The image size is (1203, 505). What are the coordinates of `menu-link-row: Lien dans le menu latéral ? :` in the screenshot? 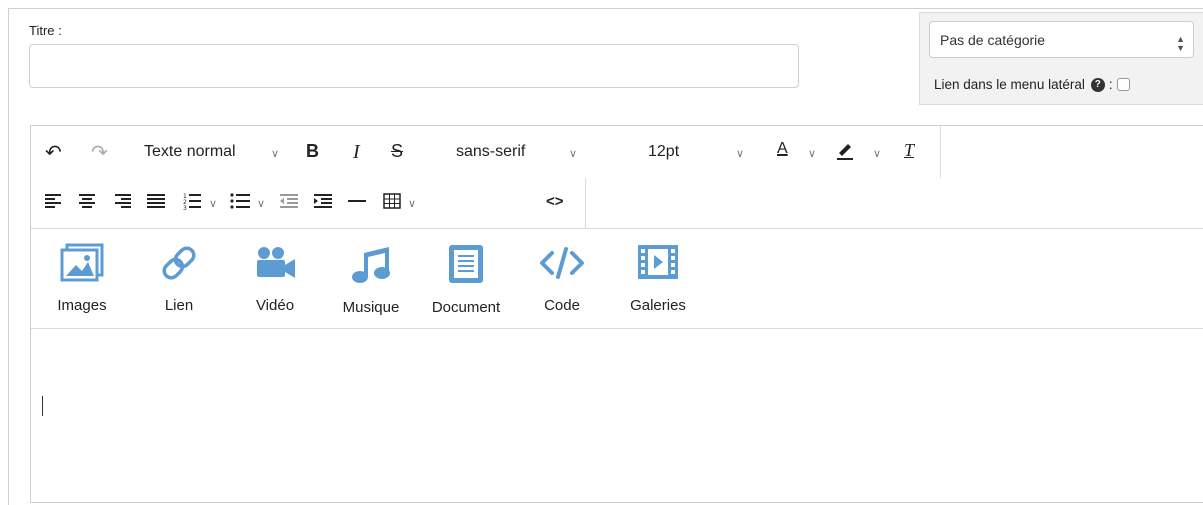 It's located at (1032, 84).